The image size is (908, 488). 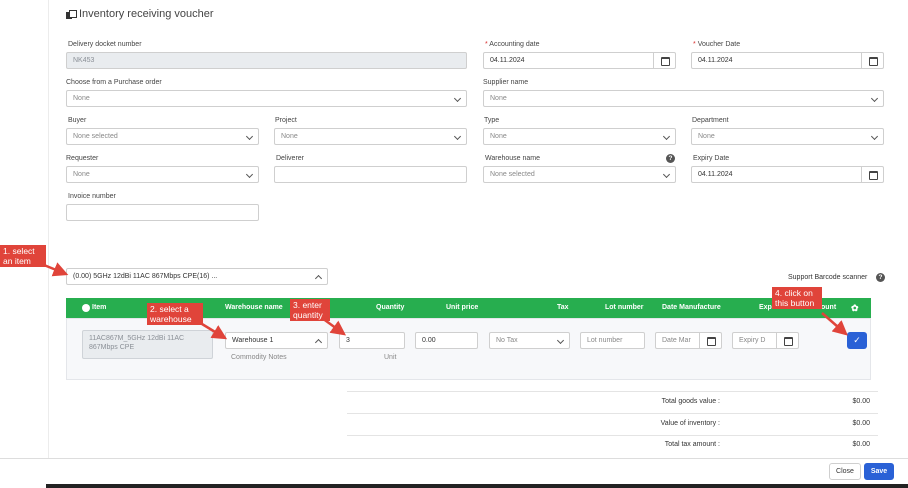 What do you see at coordinates (445, 301) in the screenshot?
I see `annotation-arrows` at bounding box center [445, 301].